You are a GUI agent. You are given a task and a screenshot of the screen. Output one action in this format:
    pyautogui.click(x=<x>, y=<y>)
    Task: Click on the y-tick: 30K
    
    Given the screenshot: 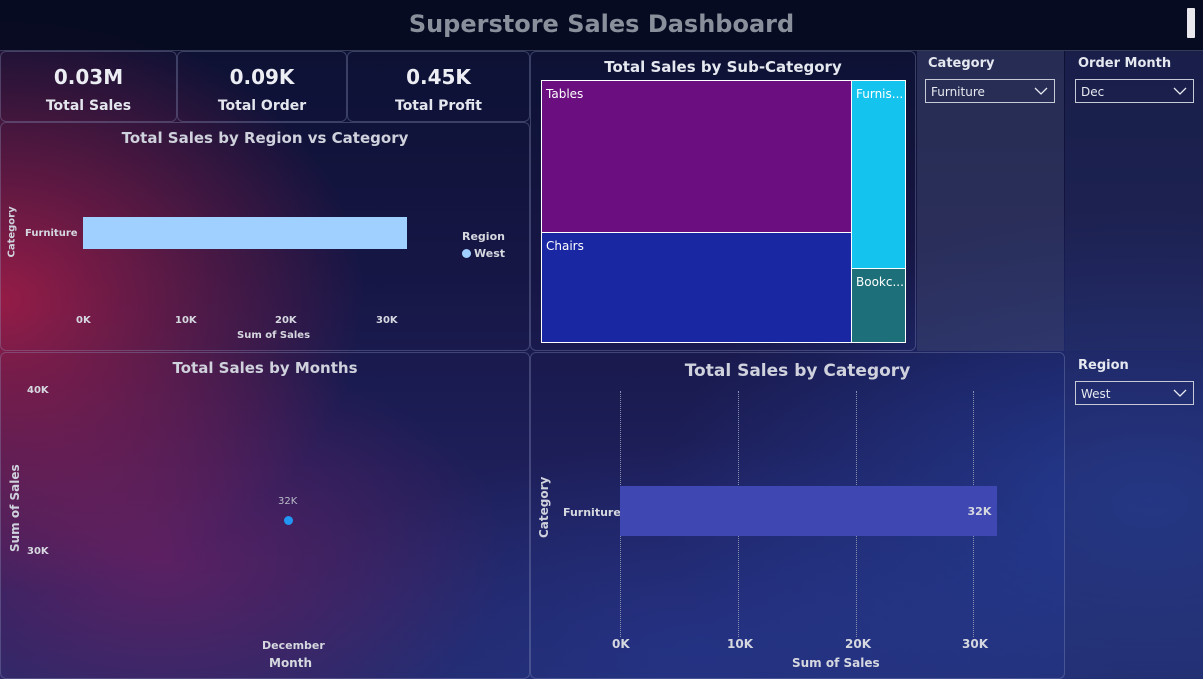 What is the action you would take?
    pyautogui.click(x=38, y=551)
    